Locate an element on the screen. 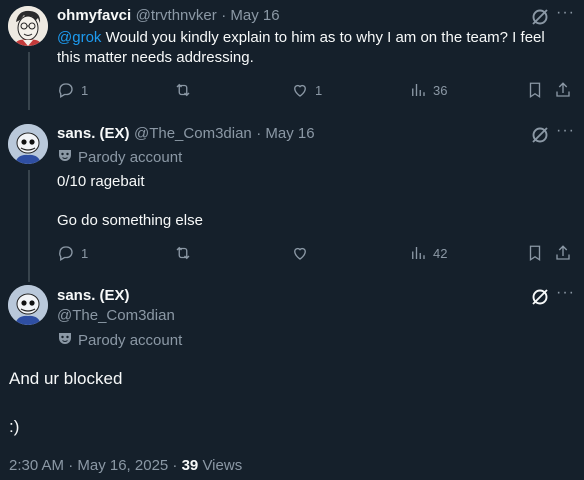  main-parody-label: Parody account is located at coordinates (130, 340).